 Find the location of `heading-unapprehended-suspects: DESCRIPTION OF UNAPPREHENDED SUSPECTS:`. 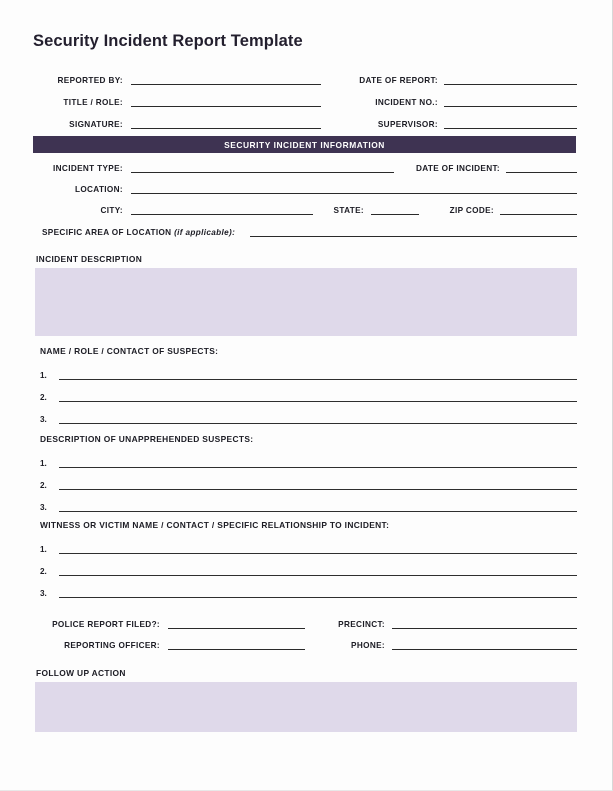

heading-unapprehended-suspects: DESCRIPTION OF UNAPPREHENDED SUSPECTS: is located at coordinates (147, 439).